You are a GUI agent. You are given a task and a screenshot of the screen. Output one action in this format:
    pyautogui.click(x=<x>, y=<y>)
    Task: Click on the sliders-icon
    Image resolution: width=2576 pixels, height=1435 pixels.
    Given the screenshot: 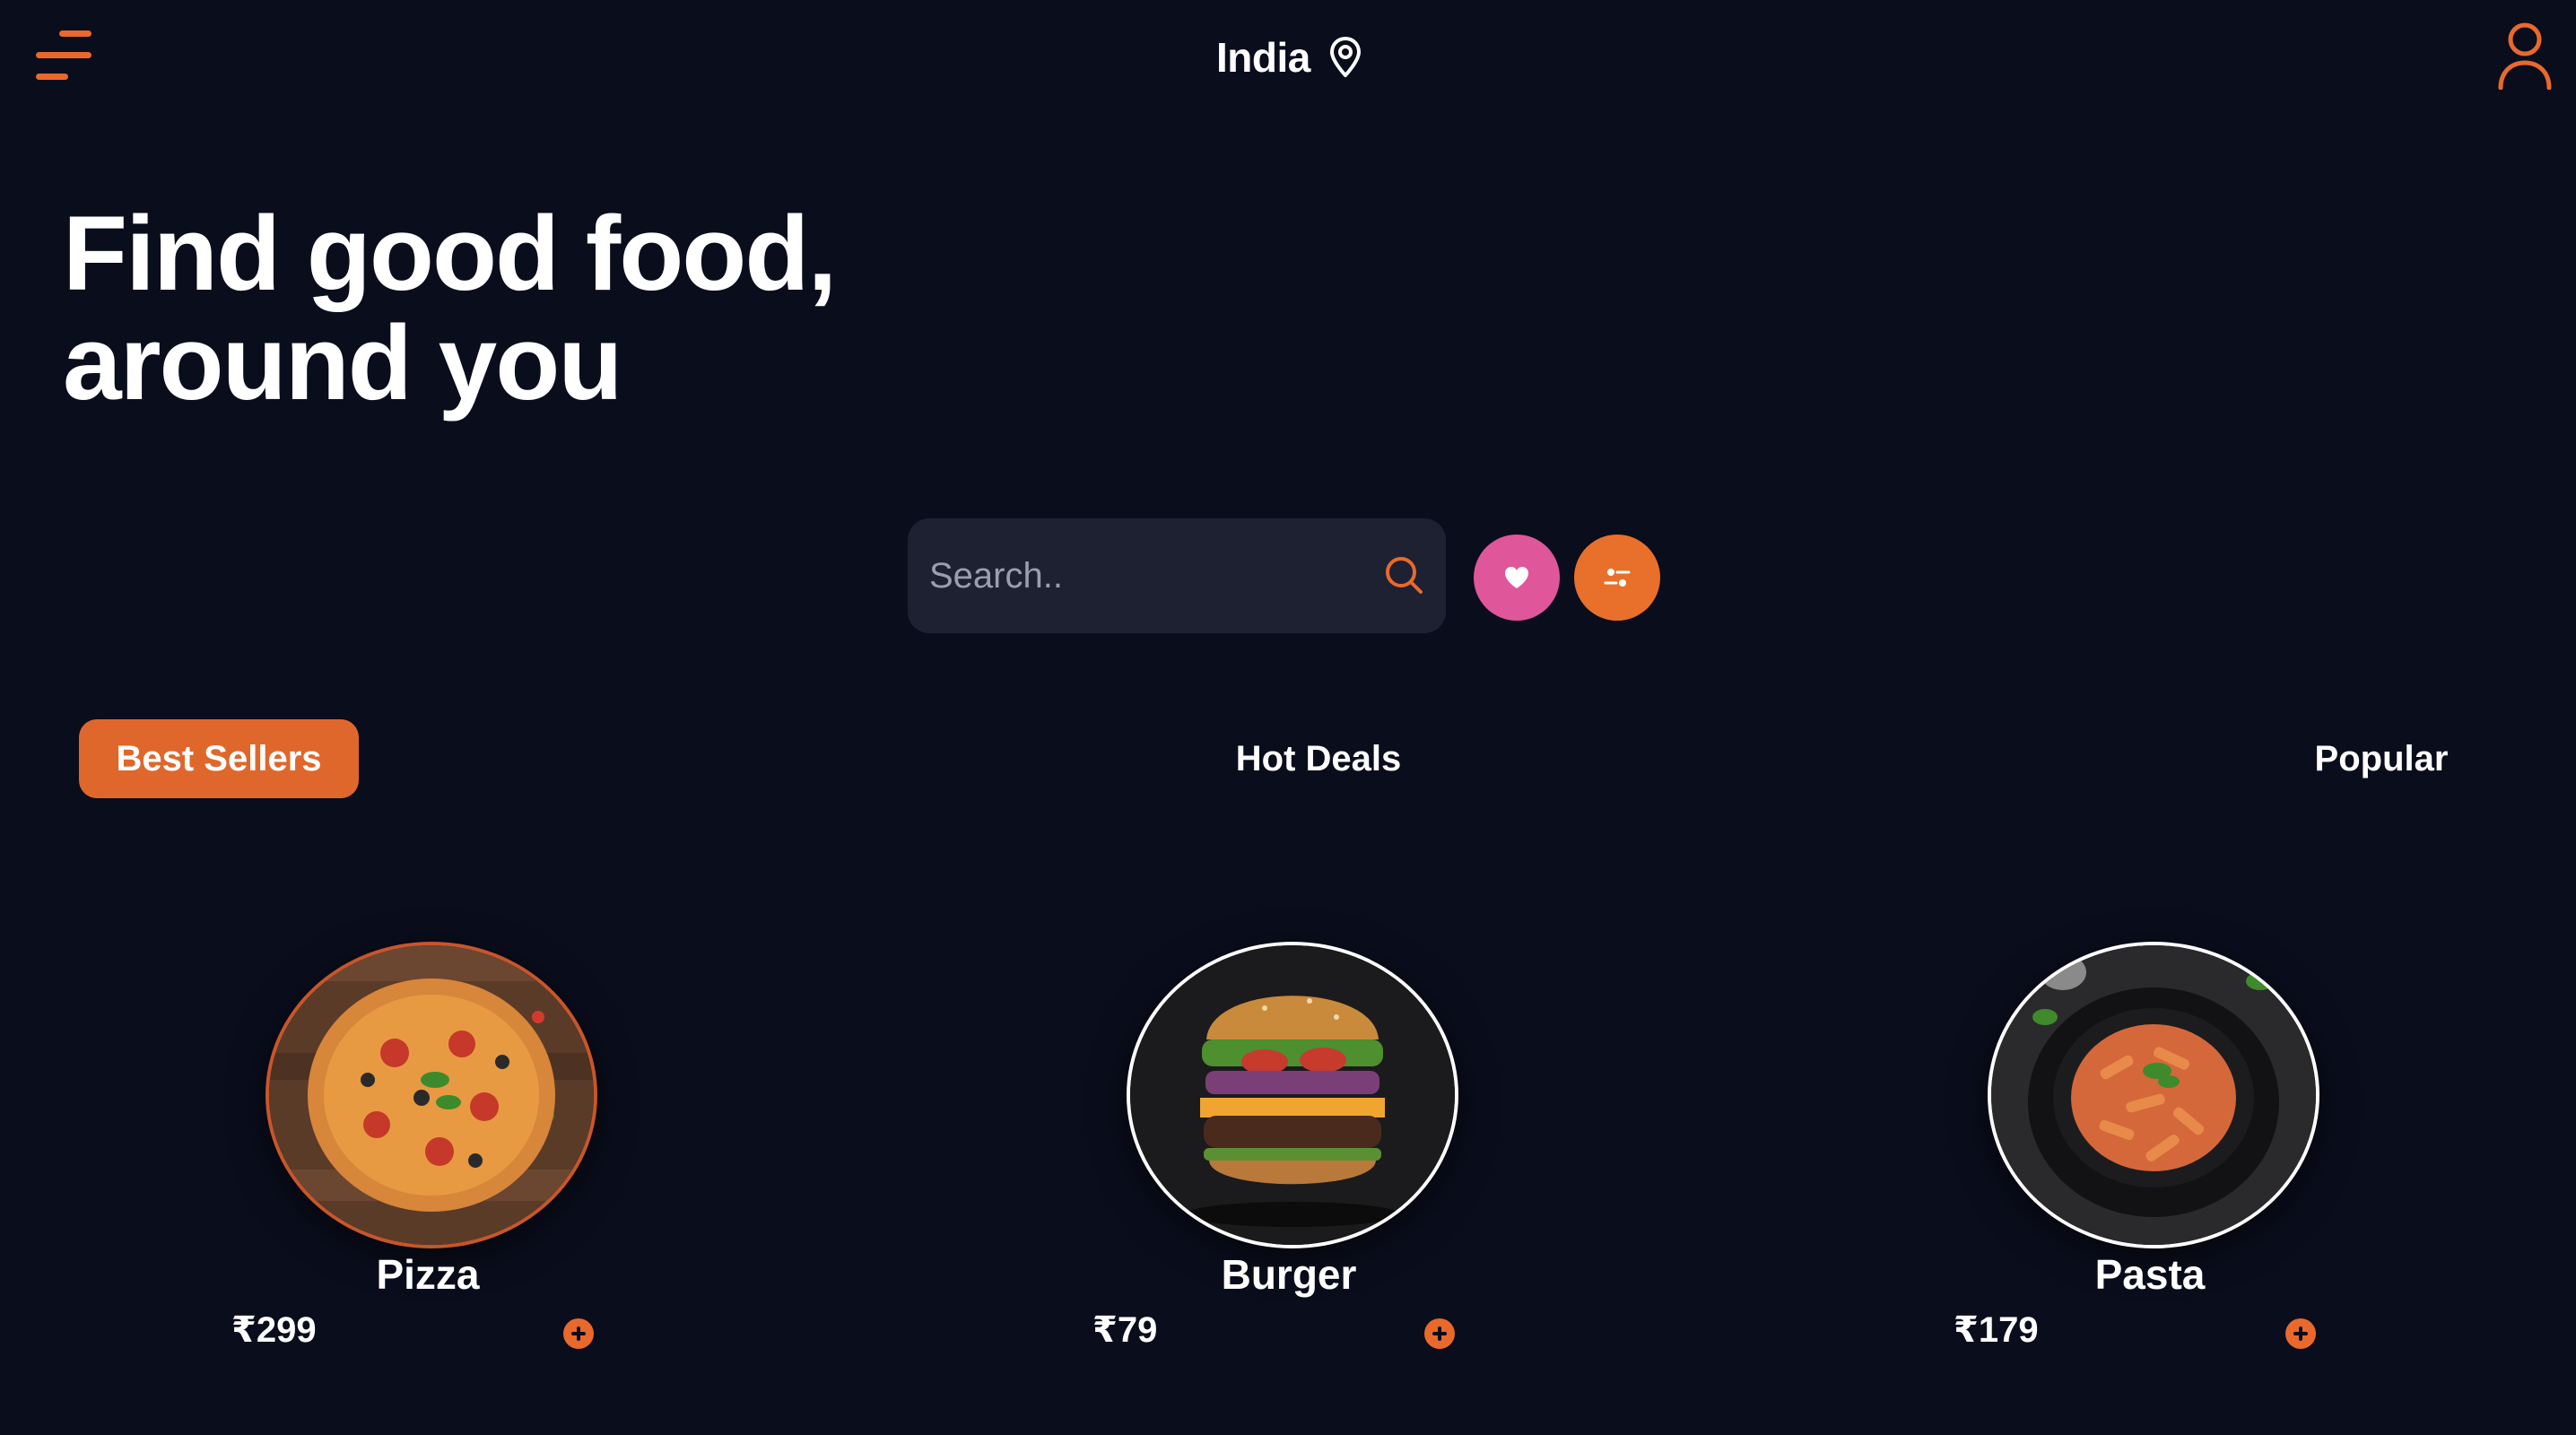 What is the action you would take?
    pyautogui.click(x=1617, y=578)
    